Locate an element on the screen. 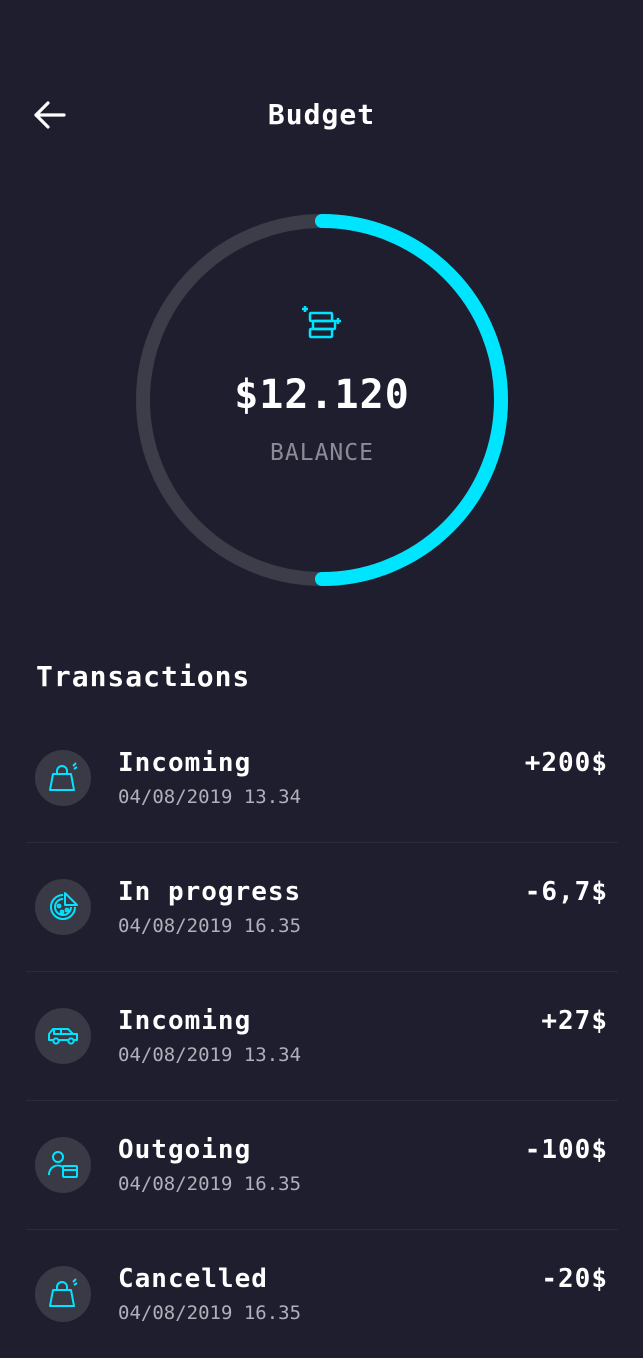 Image resolution: width=643 pixels, height=1358 pixels. balance-amount: $12.120 is located at coordinates (322, 395).